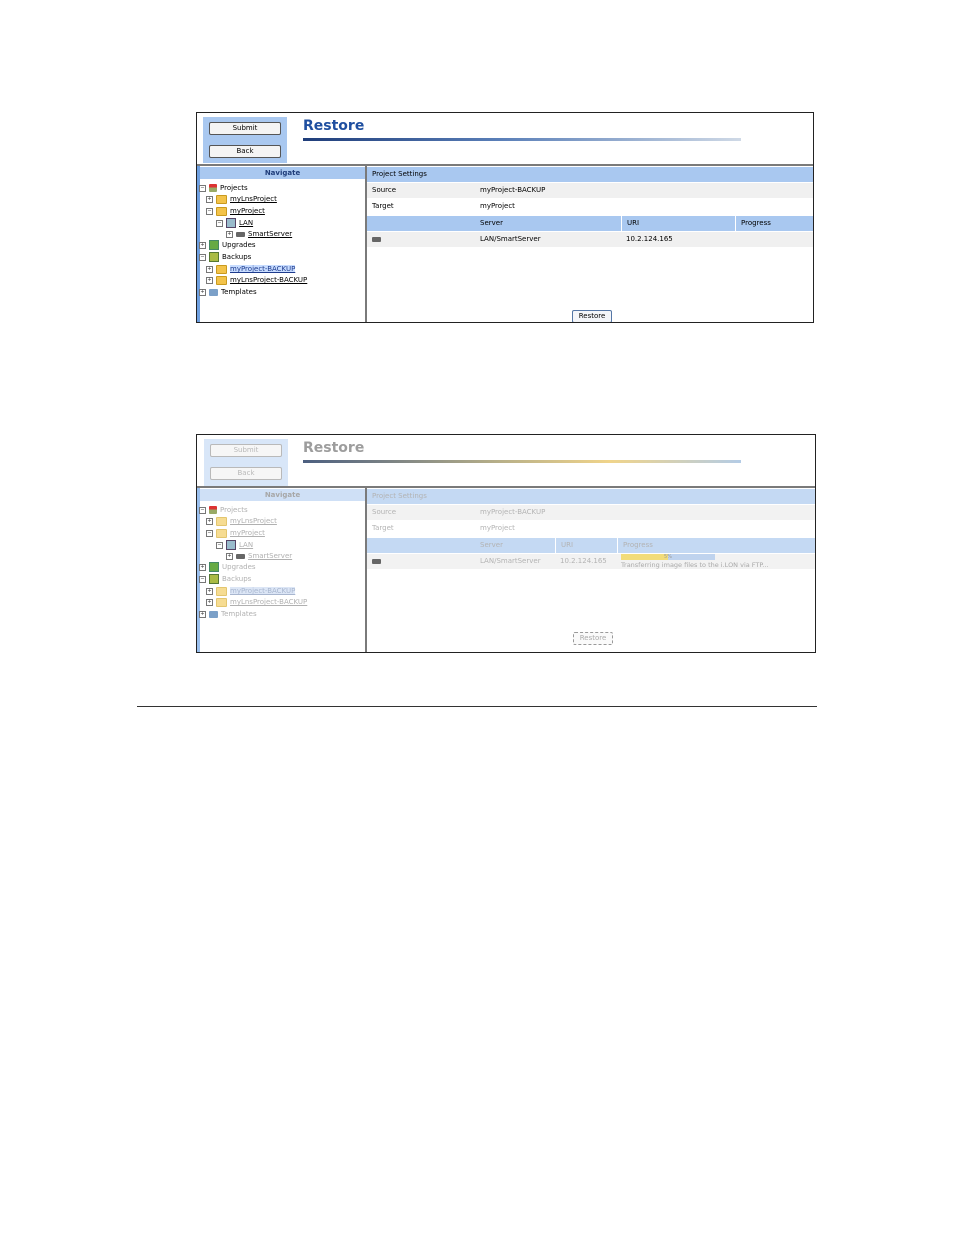 The height and width of the screenshot is (1235, 954). What do you see at coordinates (214, 579) in the screenshot?
I see `backups-icon` at bounding box center [214, 579].